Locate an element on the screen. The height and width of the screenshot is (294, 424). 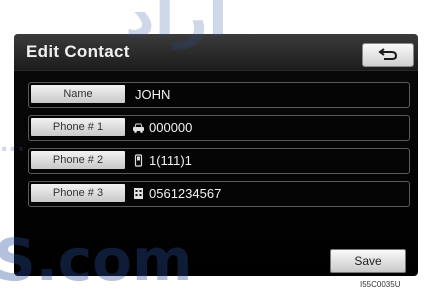
phone-1-field: Phone # 1 000000 is located at coordinates (219, 128).